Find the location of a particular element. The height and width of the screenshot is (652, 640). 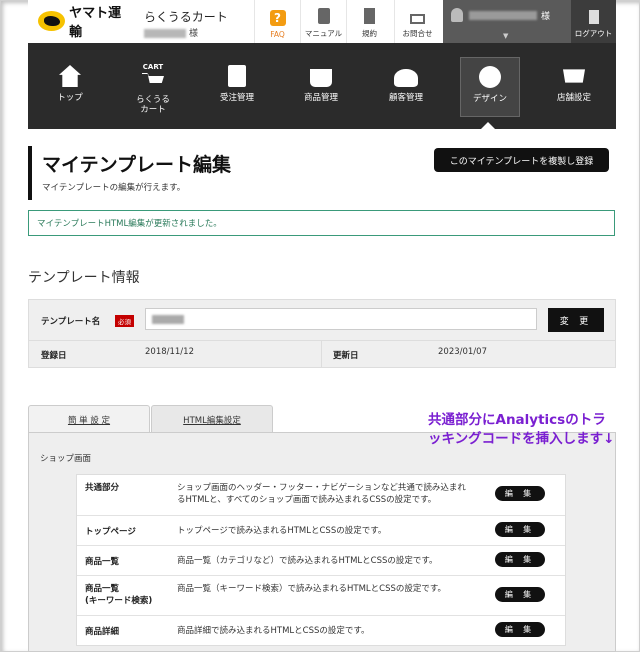

edit-button-product-detail: 編 集 is located at coordinates (520, 629).